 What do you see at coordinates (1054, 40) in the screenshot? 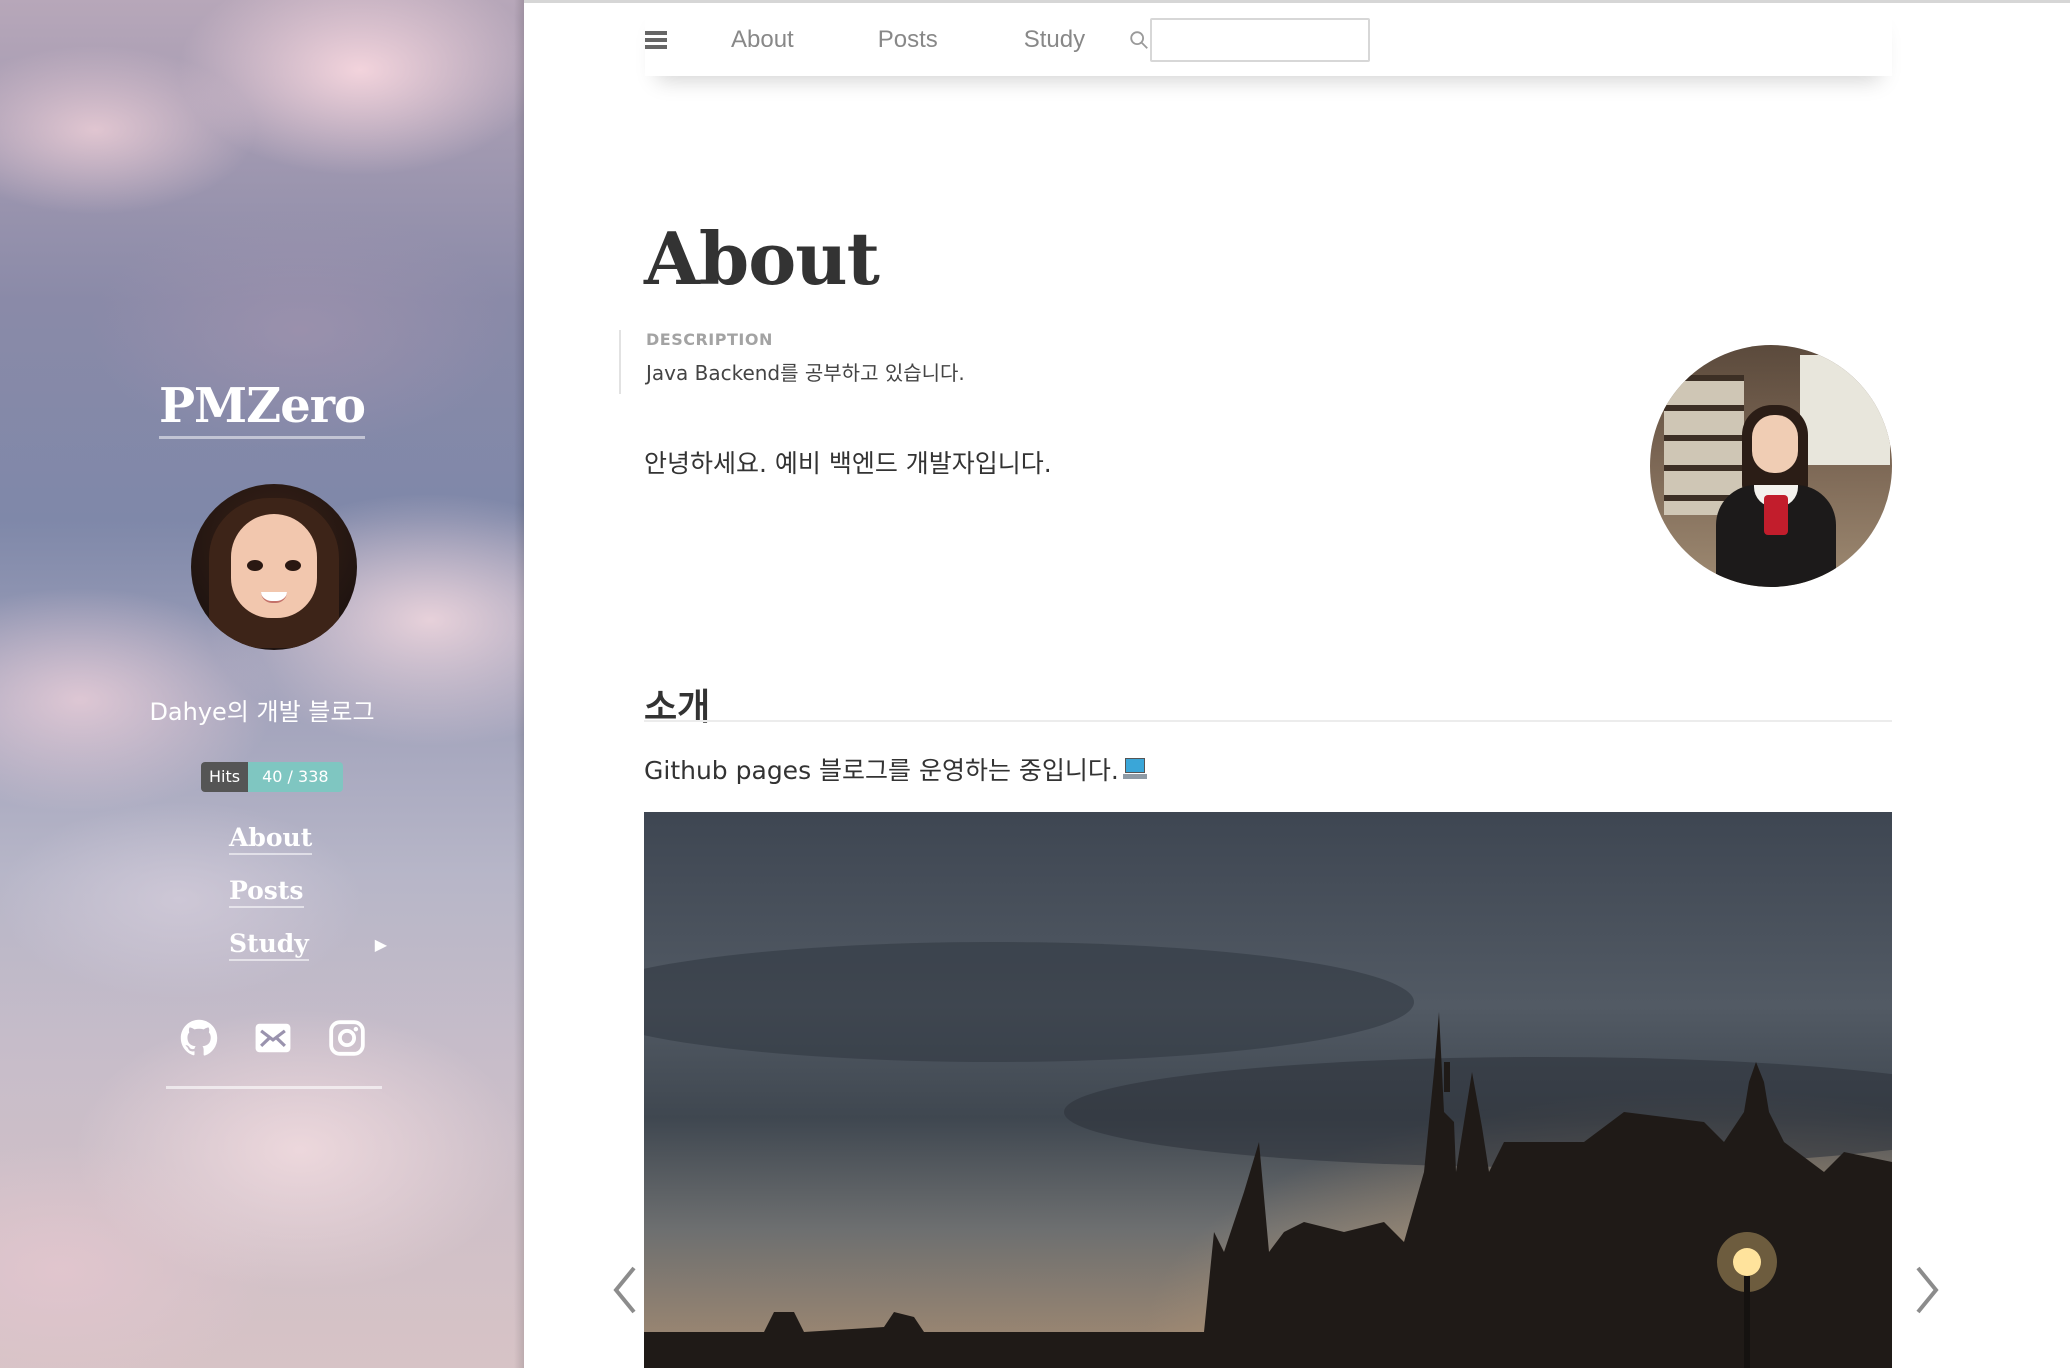
I see `nav-link-study: Study` at bounding box center [1054, 40].